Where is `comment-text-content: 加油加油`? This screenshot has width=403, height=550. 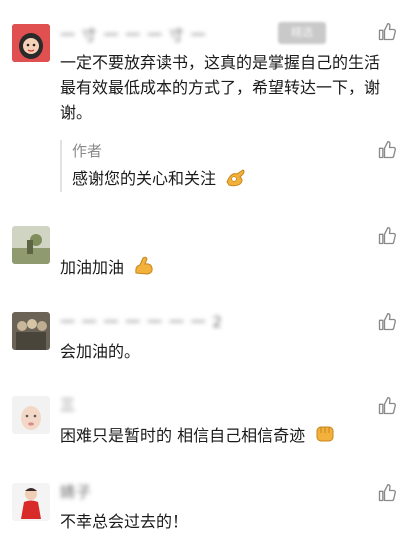
comment-text-content: 加油加油 is located at coordinates (92, 267).